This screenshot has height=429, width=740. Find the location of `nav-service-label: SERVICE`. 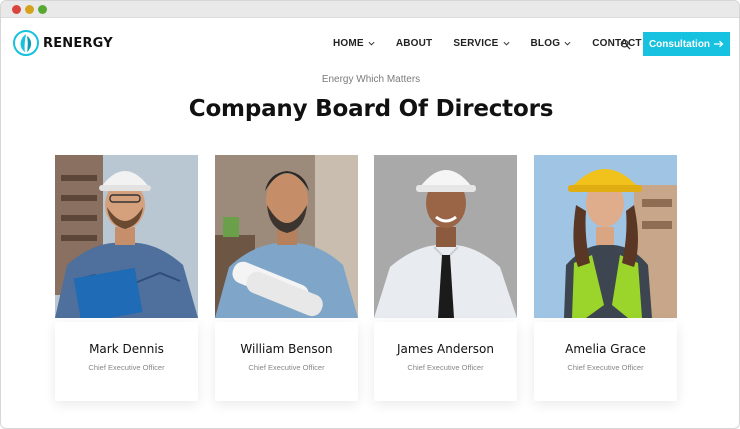

nav-service-label: SERVICE is located at coordinates (476, 43).